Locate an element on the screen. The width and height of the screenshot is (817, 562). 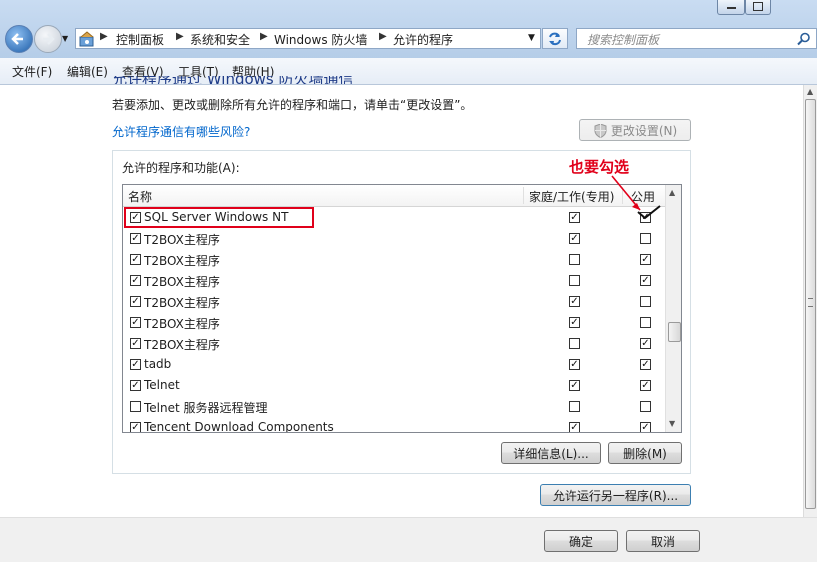
risk-link: 允许程序通信有哪些风险? is located at coordinates (181, 131).